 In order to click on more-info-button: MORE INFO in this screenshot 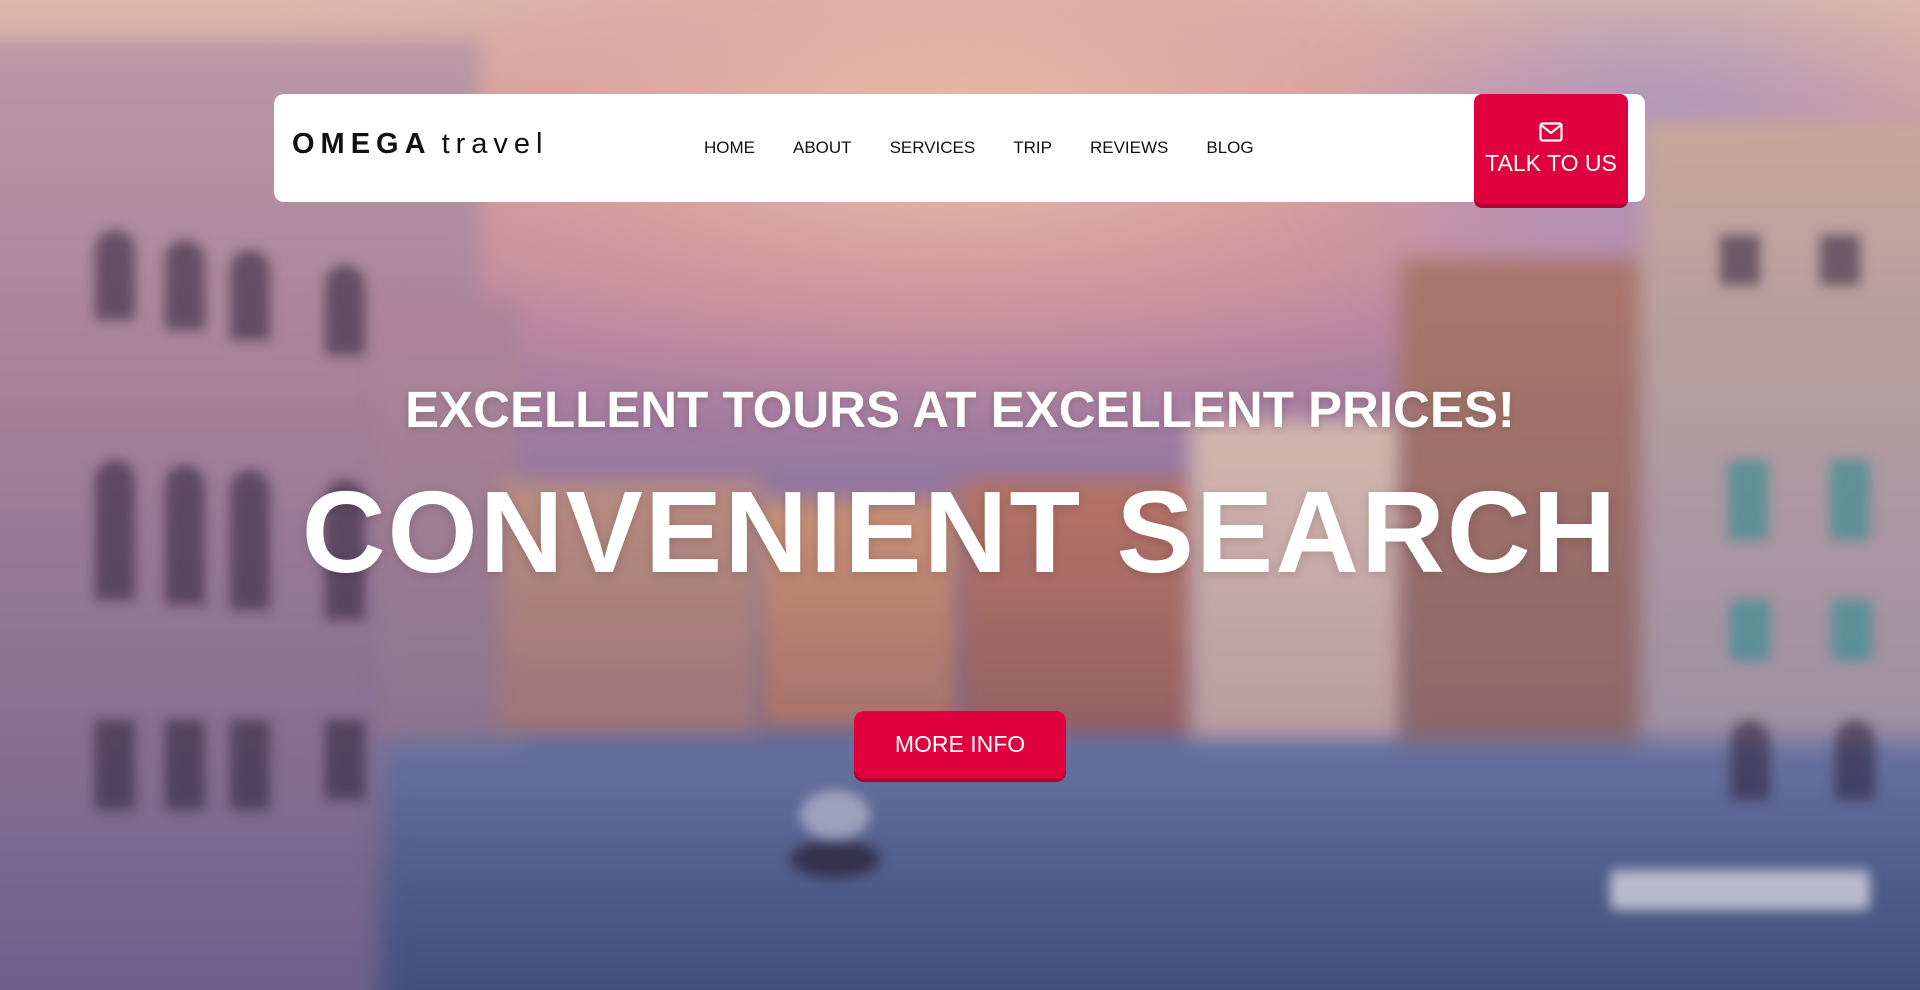, I will do `click(960, 744)`.